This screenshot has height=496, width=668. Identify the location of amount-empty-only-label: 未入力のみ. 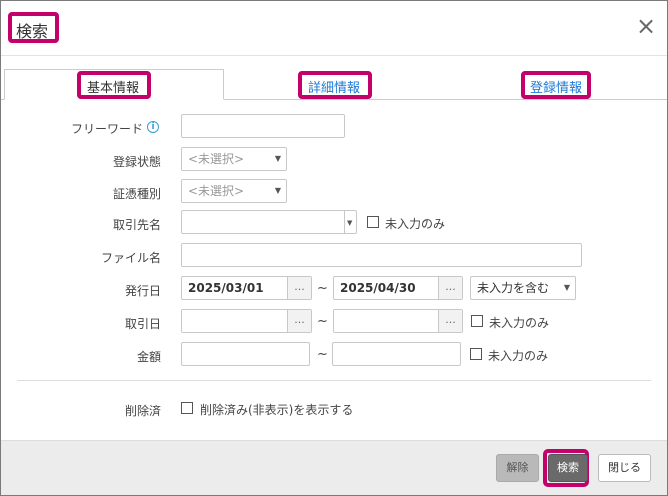
(518, 356).